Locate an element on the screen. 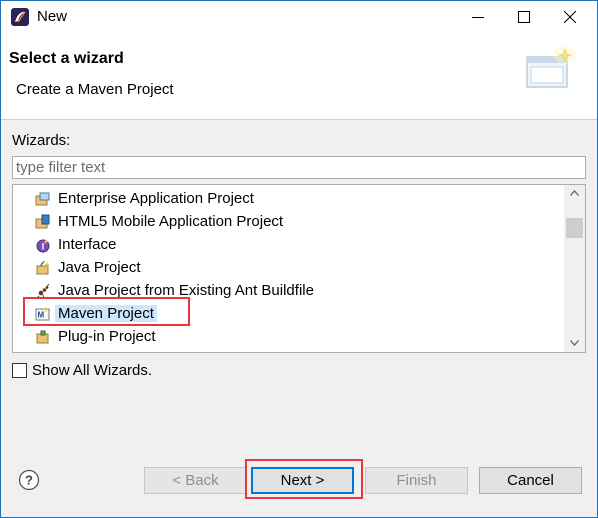 The height and width of the screenshot is (518, 598). plugin-project-icon is located at coordinates (42, 337).